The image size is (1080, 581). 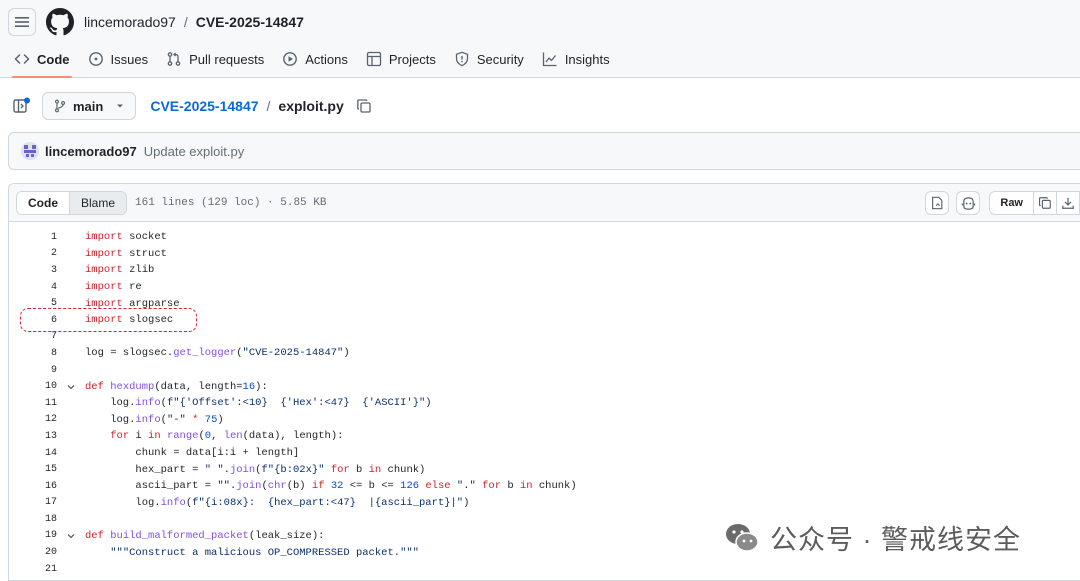 I want to click on tab-security-label: Security, so click(x=500, y=59).